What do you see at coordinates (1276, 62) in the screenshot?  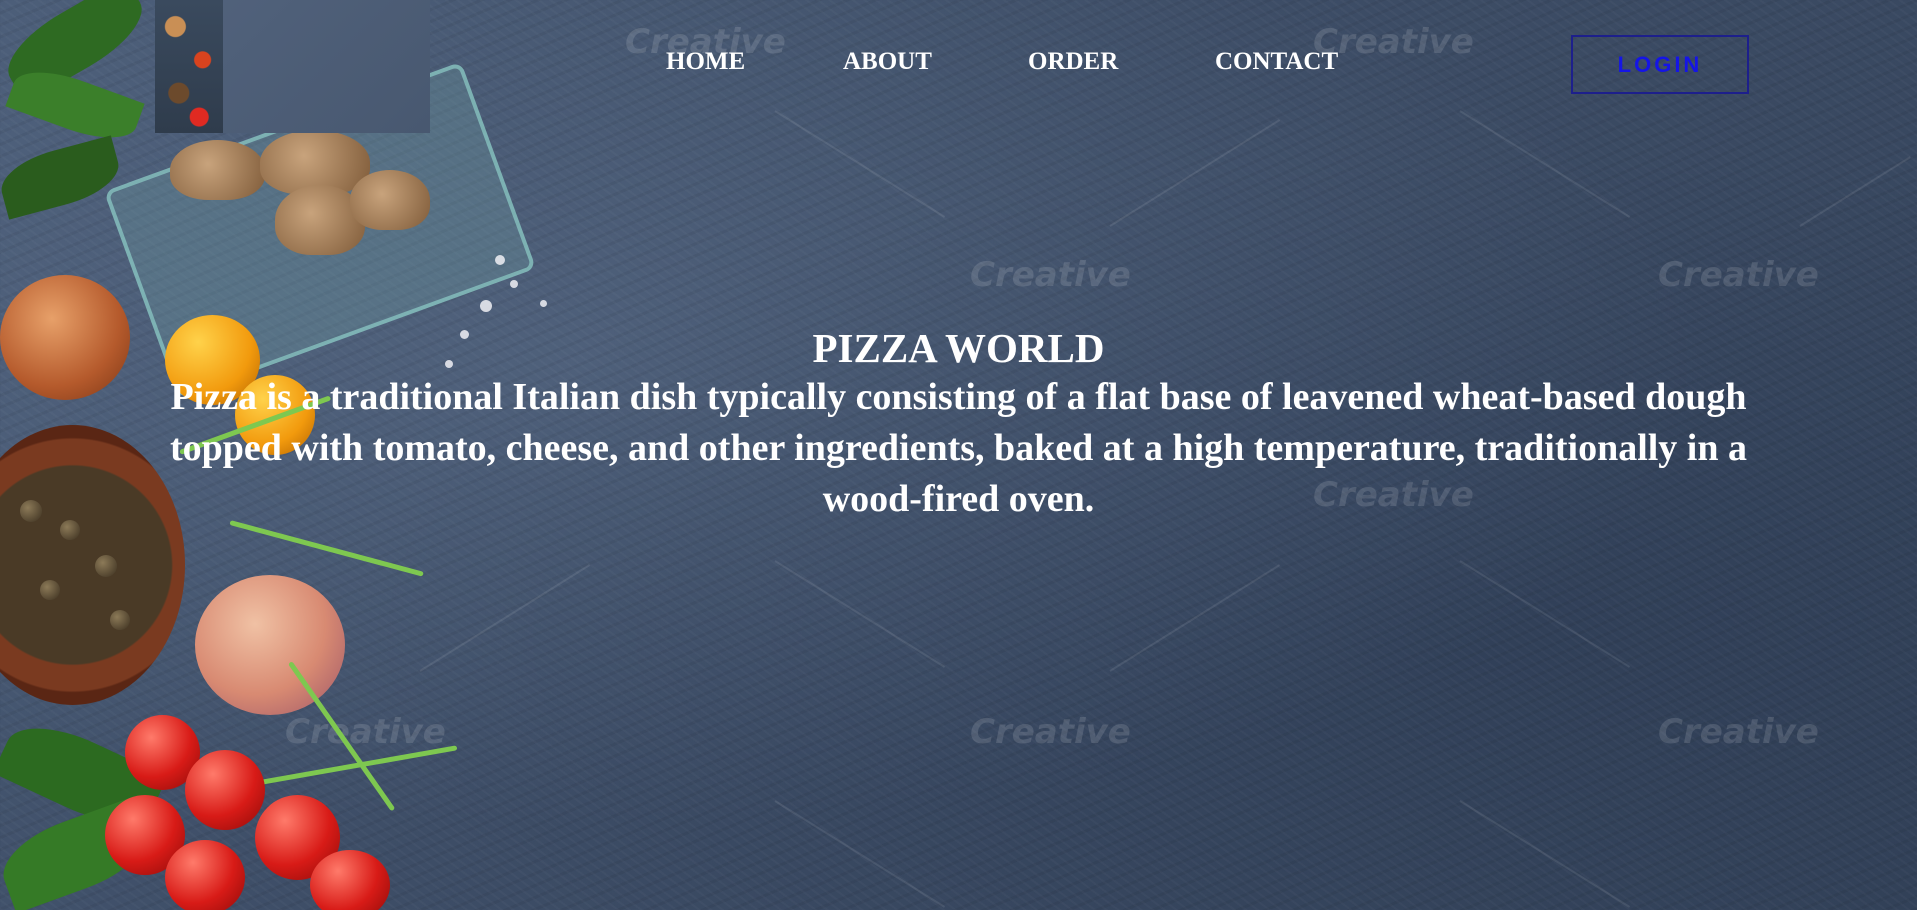 I see `nav-link-contact: CONTACT` at bounding box center [1276, 62].